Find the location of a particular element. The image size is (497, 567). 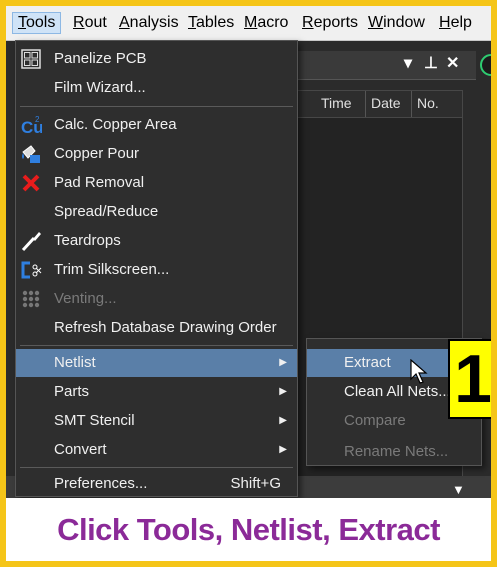

menu-item-calc-copper-area: Cu 2 Calc. Copper Area is located at coordinates (156, 125).